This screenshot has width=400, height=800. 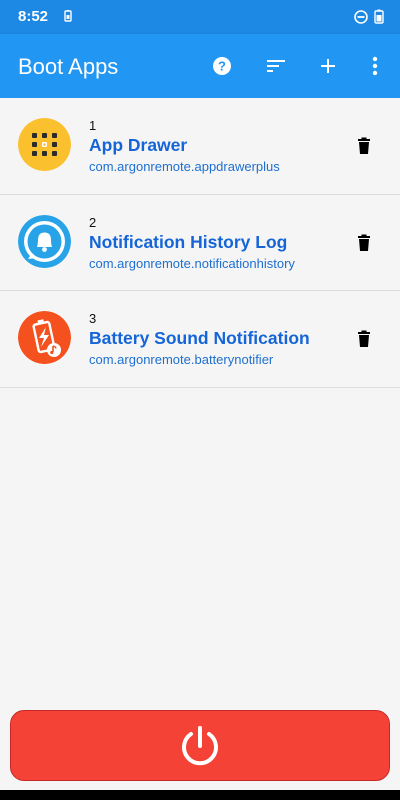 What do you see at coordinates (181, 359) in the screenshot?
I see `item-package: com.argonremote.batterynotifier` at bounding box center [181, 359].